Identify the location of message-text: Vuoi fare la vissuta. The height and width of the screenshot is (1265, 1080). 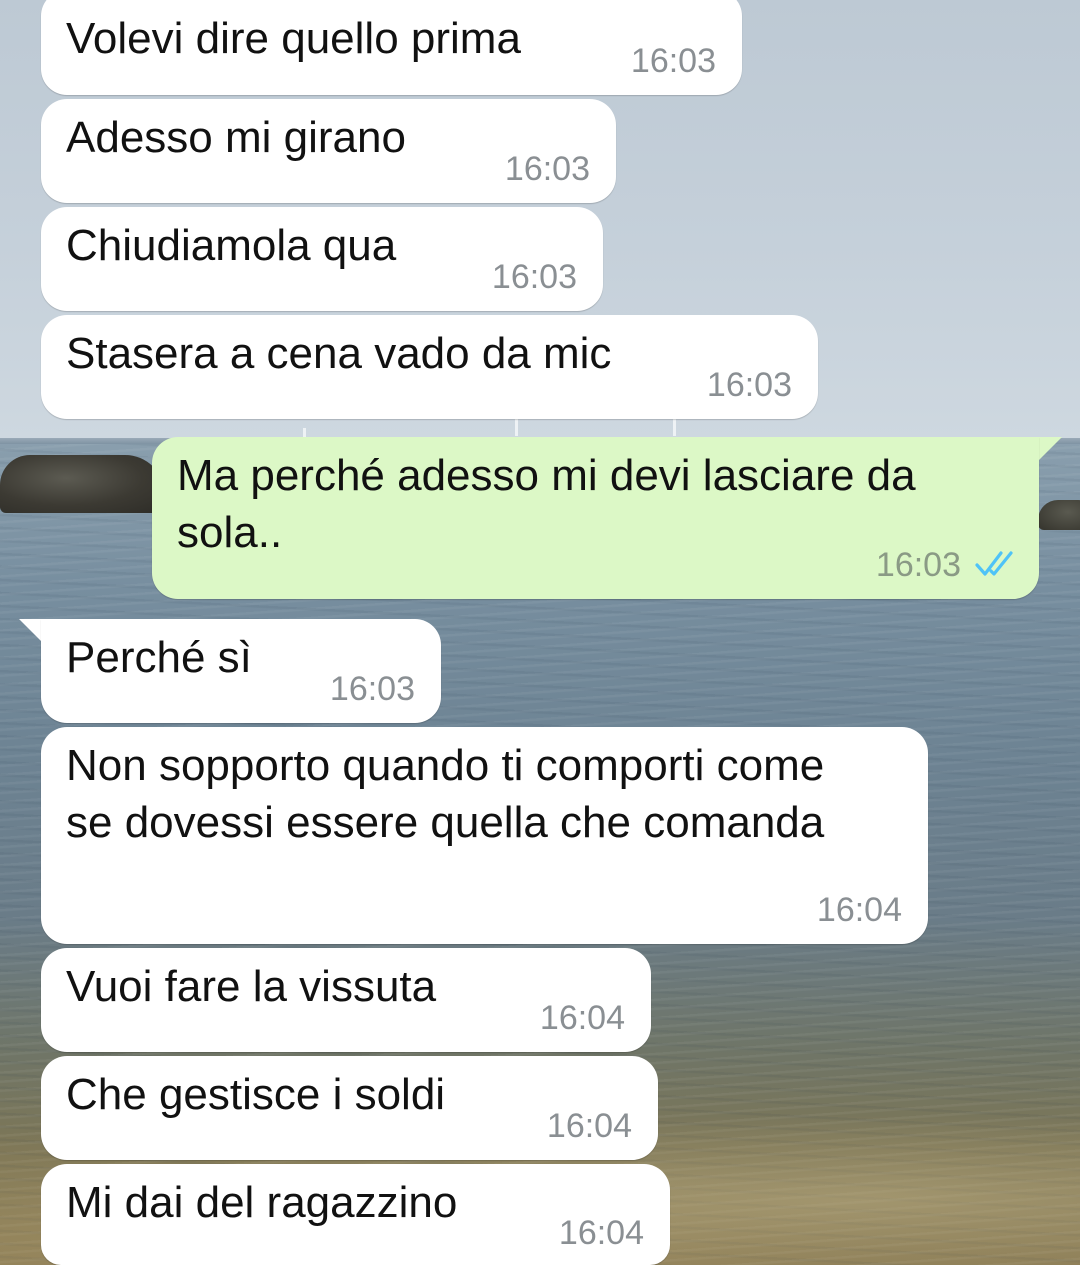
(251, 986).